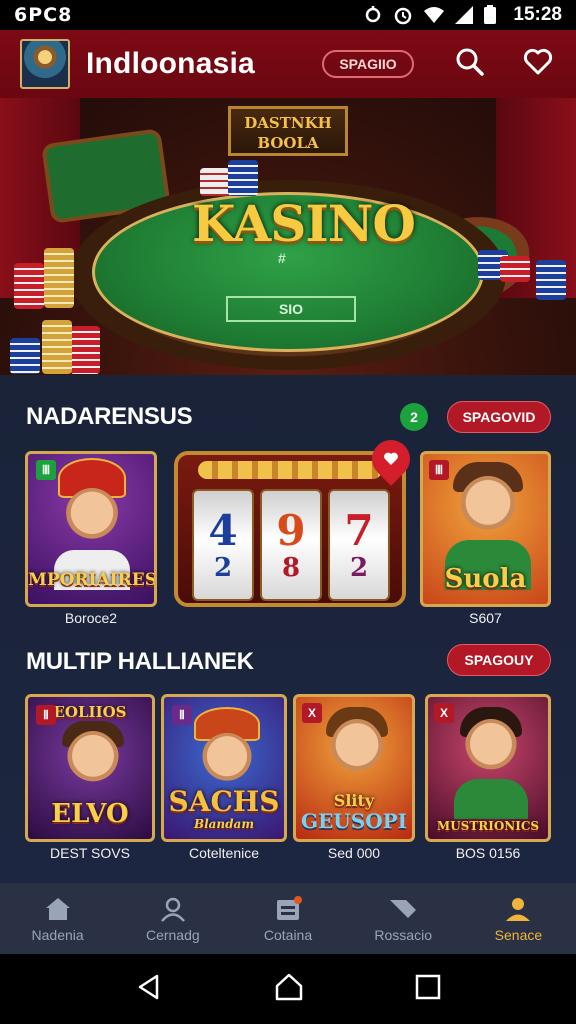 Image resolution: width=576 pixels, height=1024 pixels. Describe the element at coordinates (488, 826) in the screenshot. I see `tile-art-text: MUSTRIONICS` at that location.